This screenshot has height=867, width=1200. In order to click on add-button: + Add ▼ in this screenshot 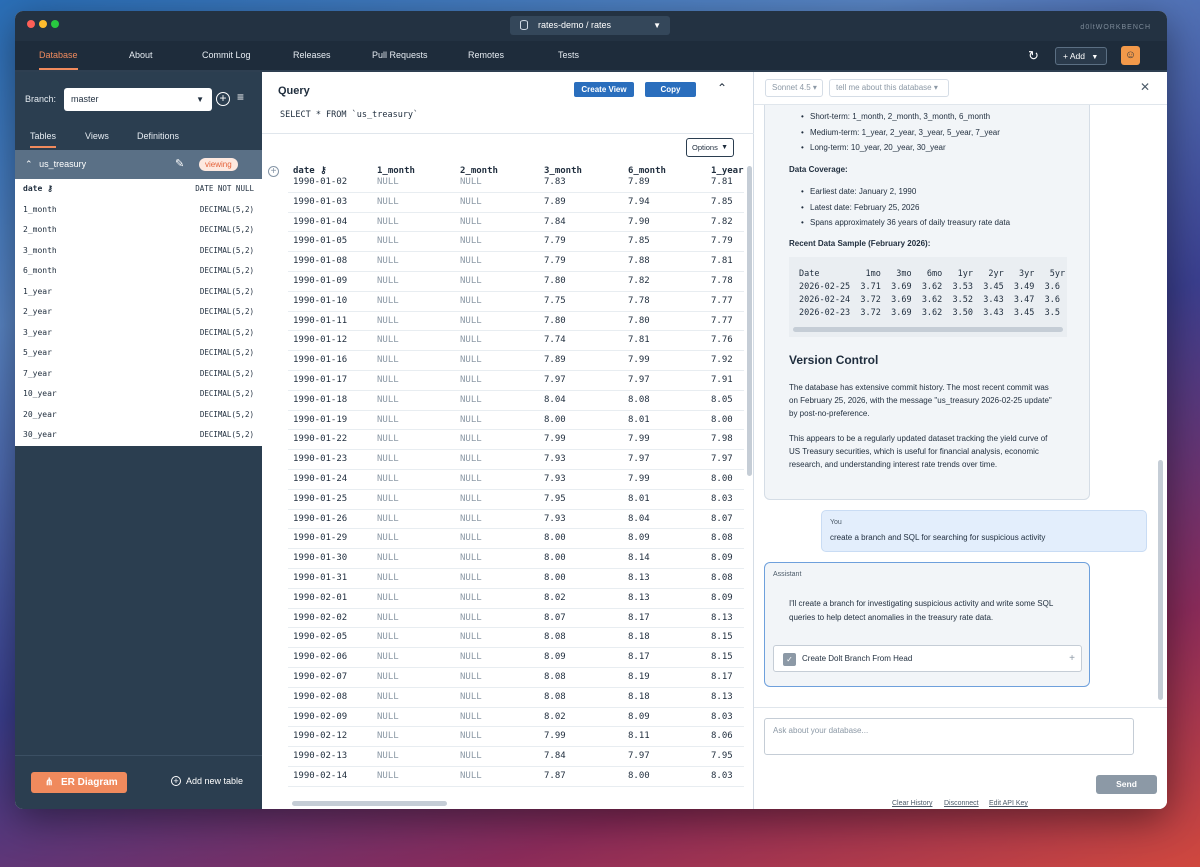, I will do `click(1081, 56)`.